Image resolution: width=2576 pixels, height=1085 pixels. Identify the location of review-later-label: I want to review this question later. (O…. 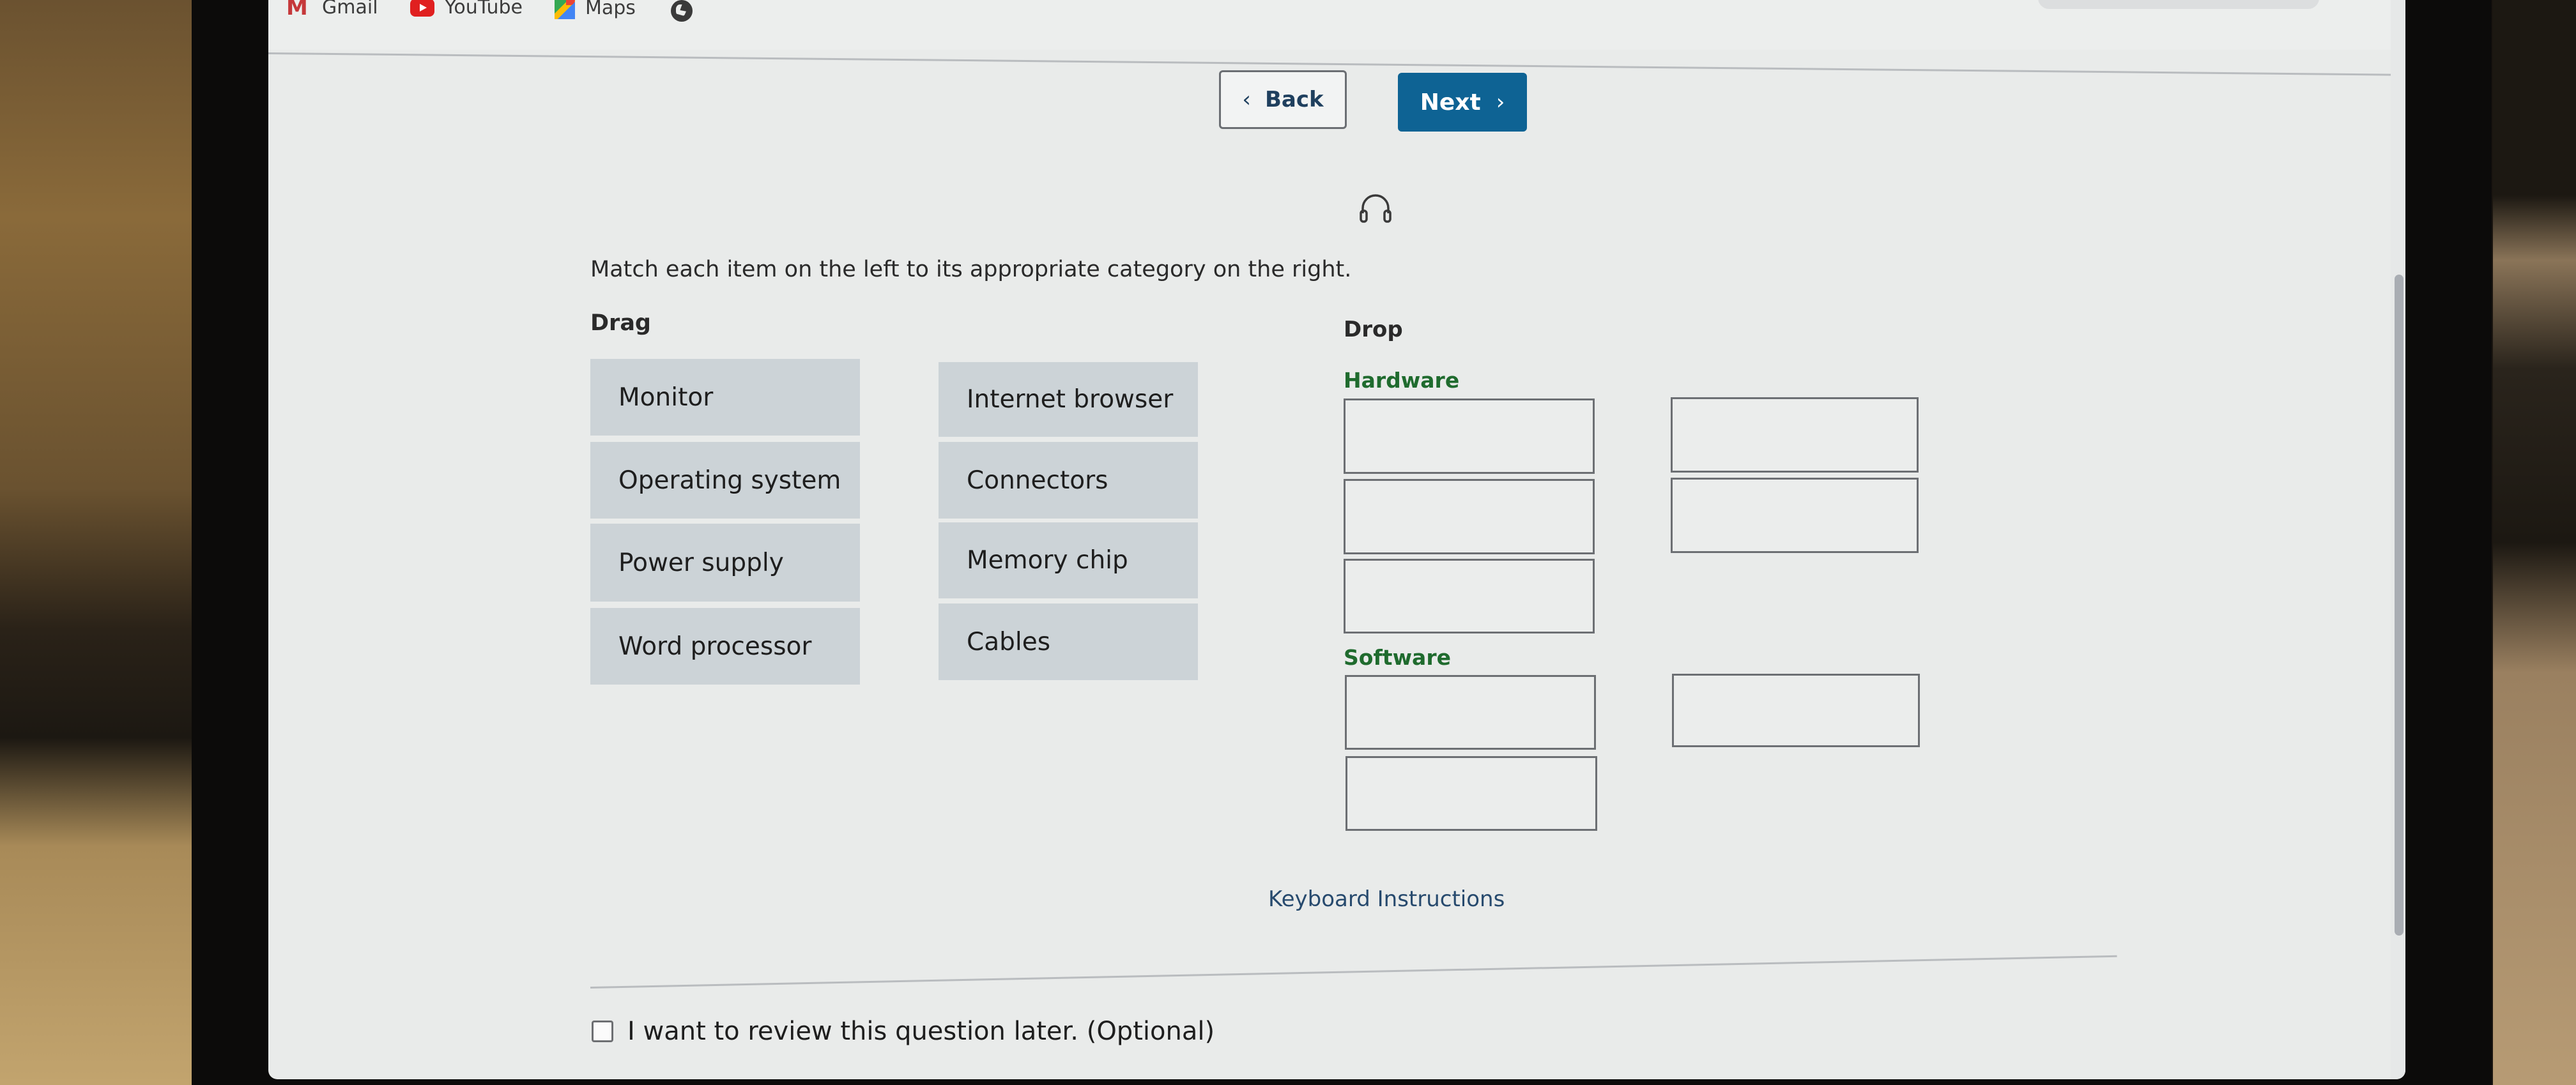
(921, 1031).